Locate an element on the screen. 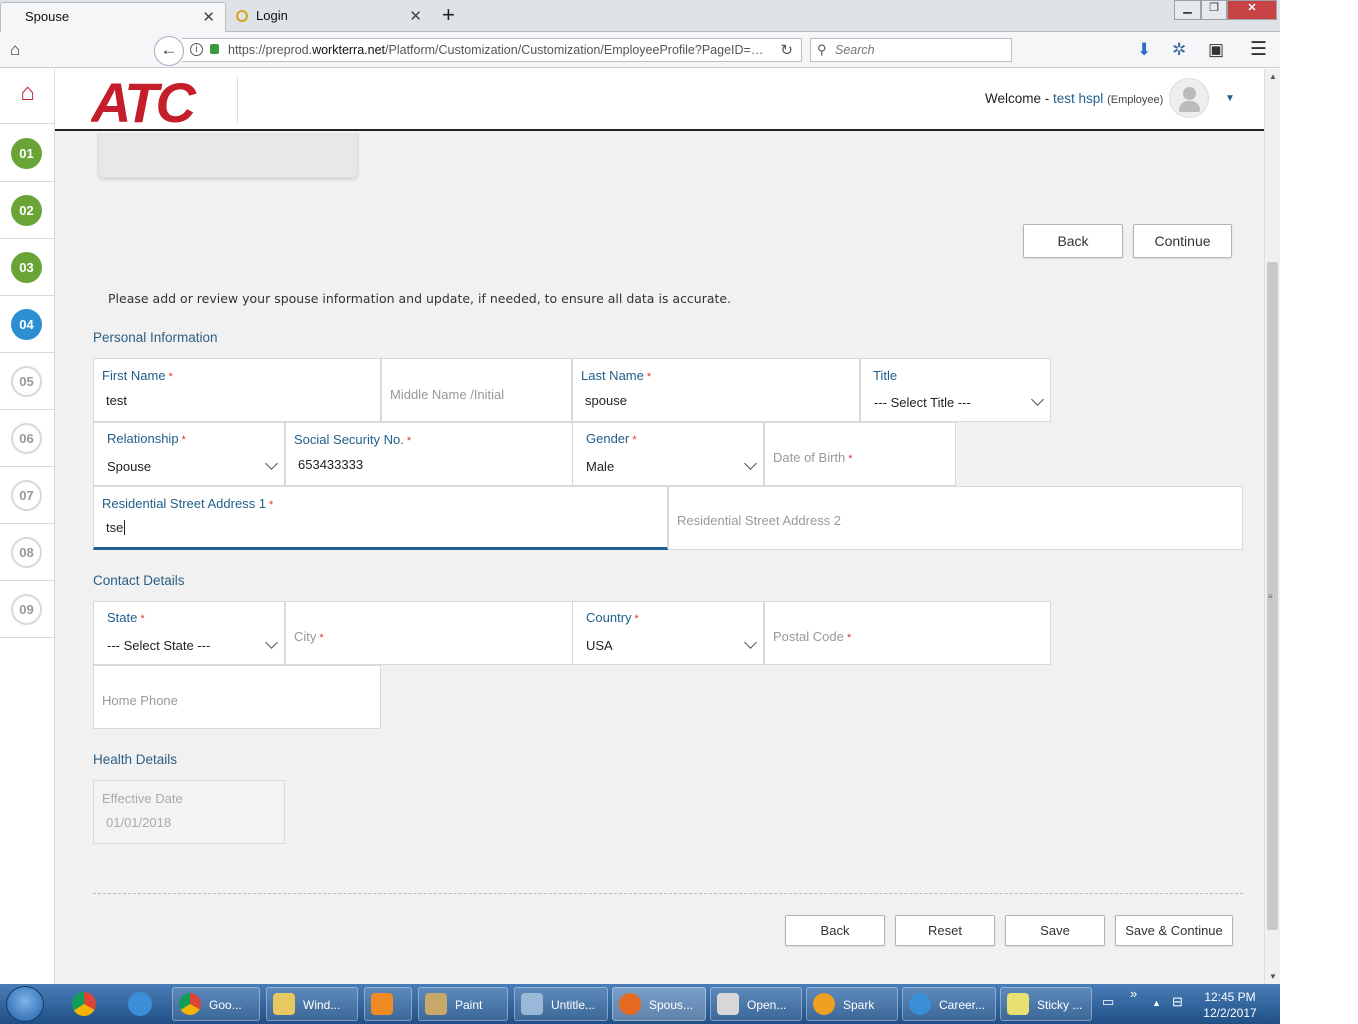 The height and width of the screenshot is (1024, 1358). state-value: --- Select State --- is located at coordinates (159, 645).